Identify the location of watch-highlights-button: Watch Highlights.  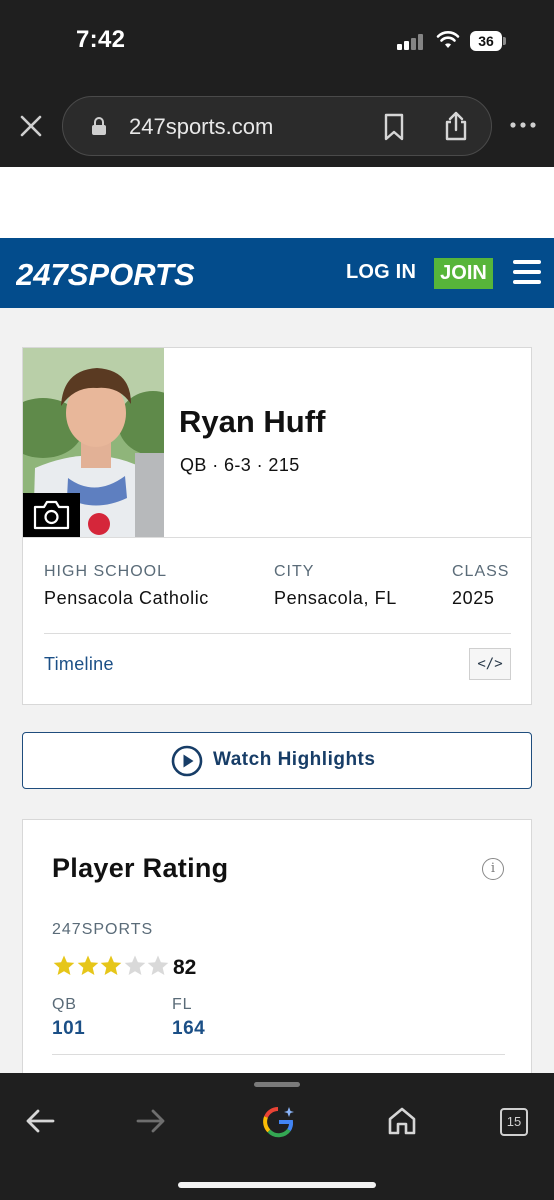
(277, 760).